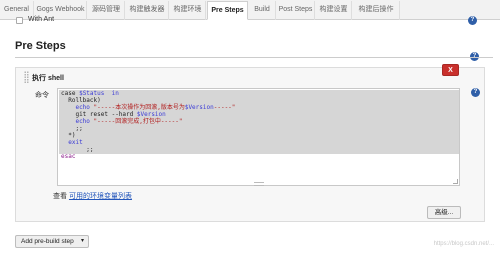 The height and width of the screenshot is (253, 500). What do you see at coordinates (250, 20) in the screenshot?
I see `with-ant-row: With Ant ?` at bounding box center [250, 20].